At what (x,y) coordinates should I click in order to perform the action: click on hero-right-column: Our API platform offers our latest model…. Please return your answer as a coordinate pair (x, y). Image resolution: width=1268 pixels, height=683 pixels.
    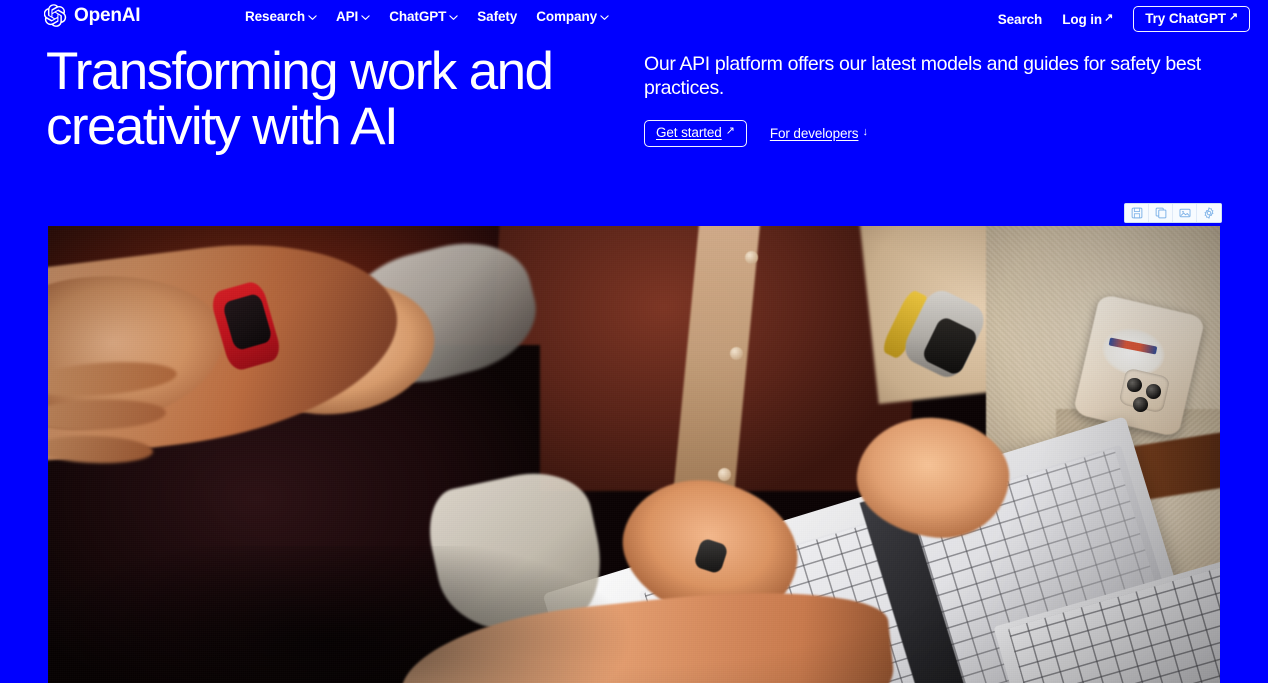
    Looking at the image, I should click on (931, 99).